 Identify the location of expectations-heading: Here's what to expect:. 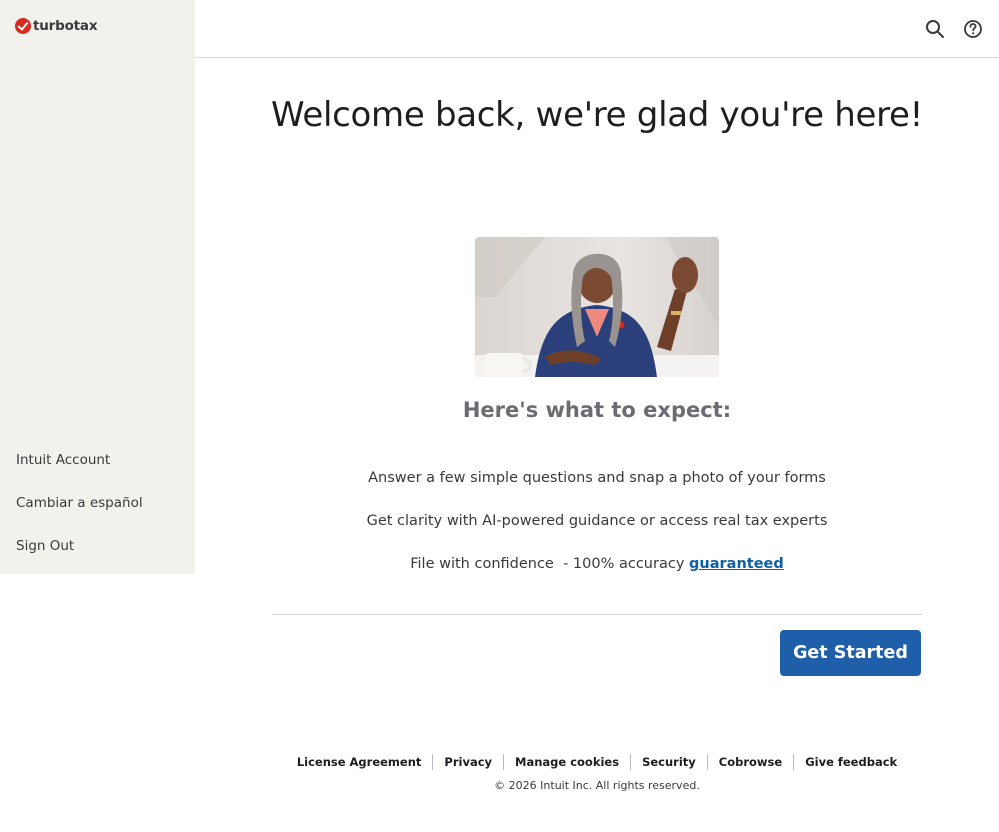
(597, 410).